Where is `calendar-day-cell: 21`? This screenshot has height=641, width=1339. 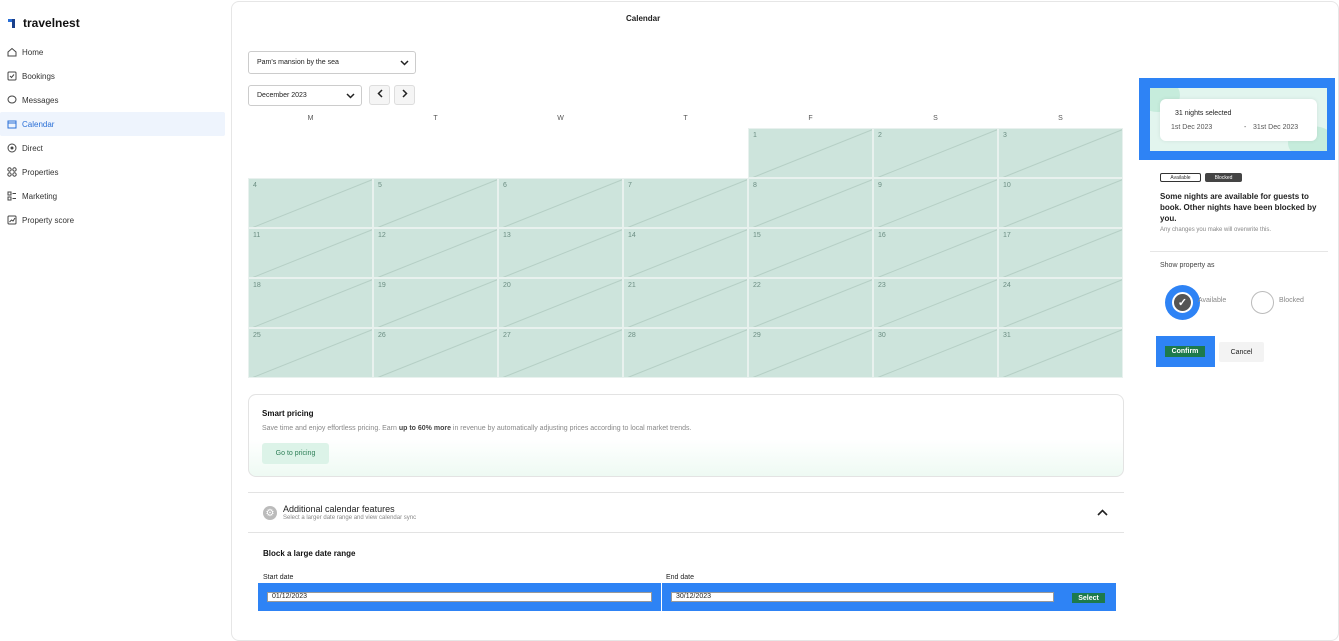
calendar-day-cell: 21 is located at coordinates (685, 303).